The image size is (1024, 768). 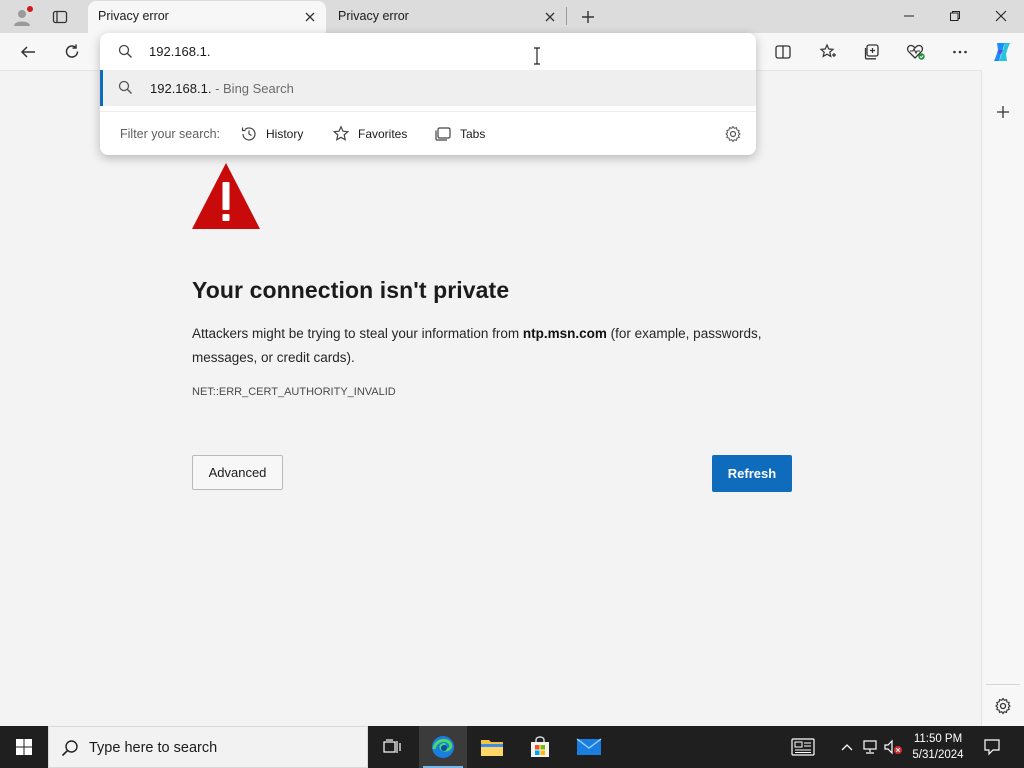 I want to click on title-bar: Privacy error Privacy error, so click(x=512, y=16).